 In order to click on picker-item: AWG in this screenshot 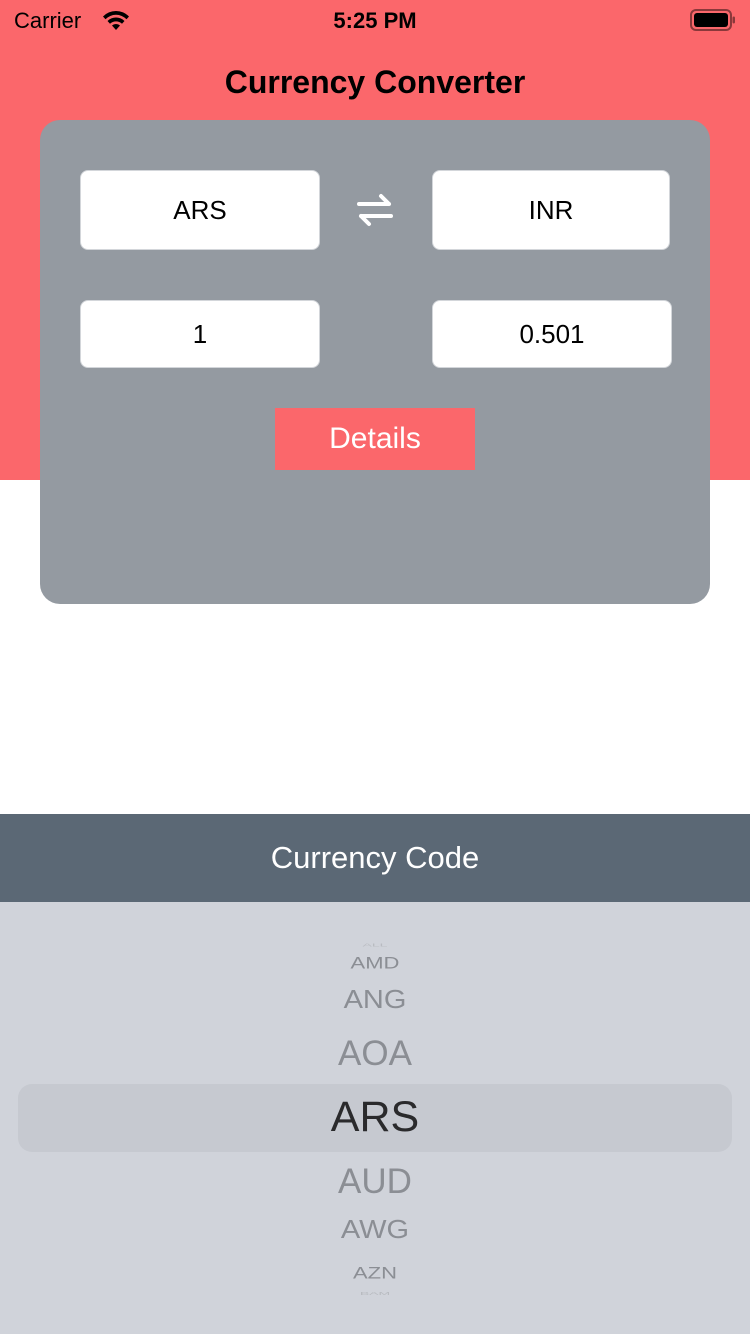, I will do `click(375, 1230)`.